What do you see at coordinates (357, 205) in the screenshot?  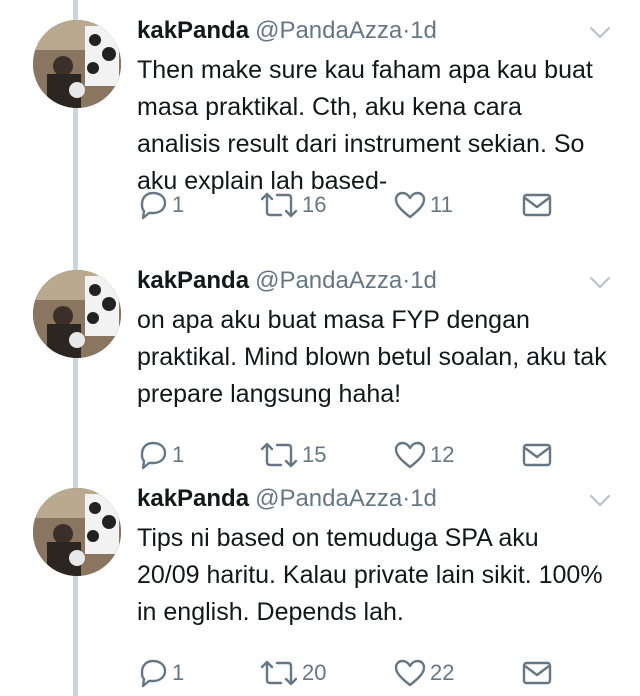 I see `tweet-actions: 1 16 11` at bounding box center [357, 205].